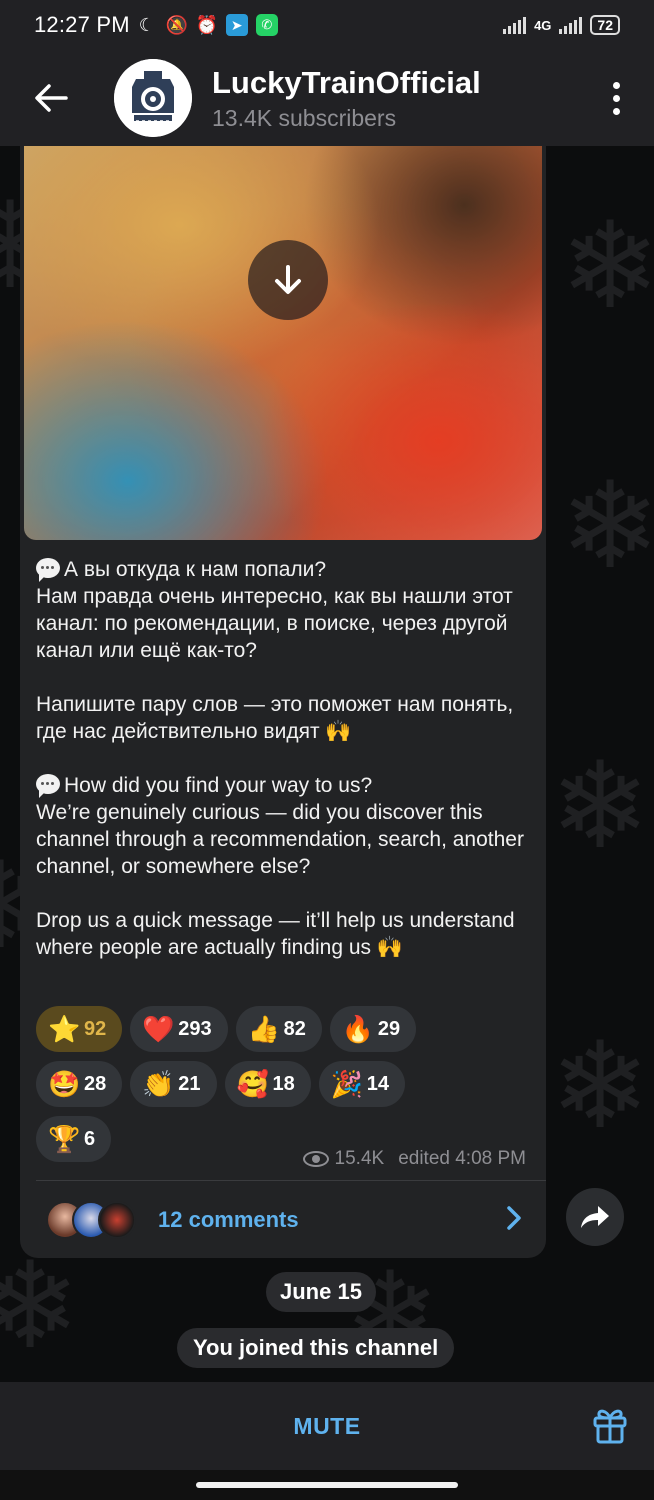 This screenshot has width=654, height=1500. I want to click on battery-icon: 72, so click(605, 25).